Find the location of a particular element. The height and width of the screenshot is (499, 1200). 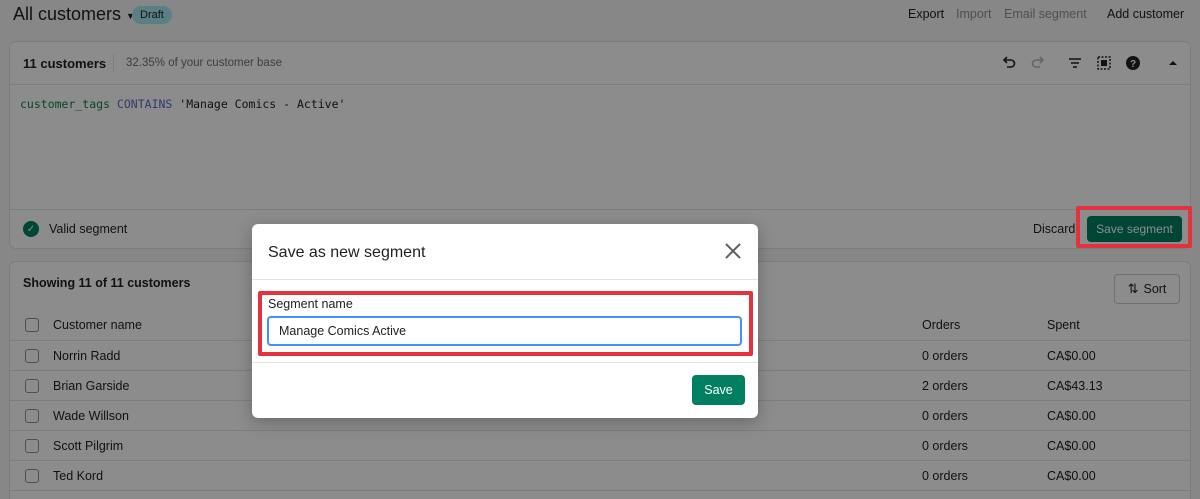

close-icon is located at coordinates (733, 251).